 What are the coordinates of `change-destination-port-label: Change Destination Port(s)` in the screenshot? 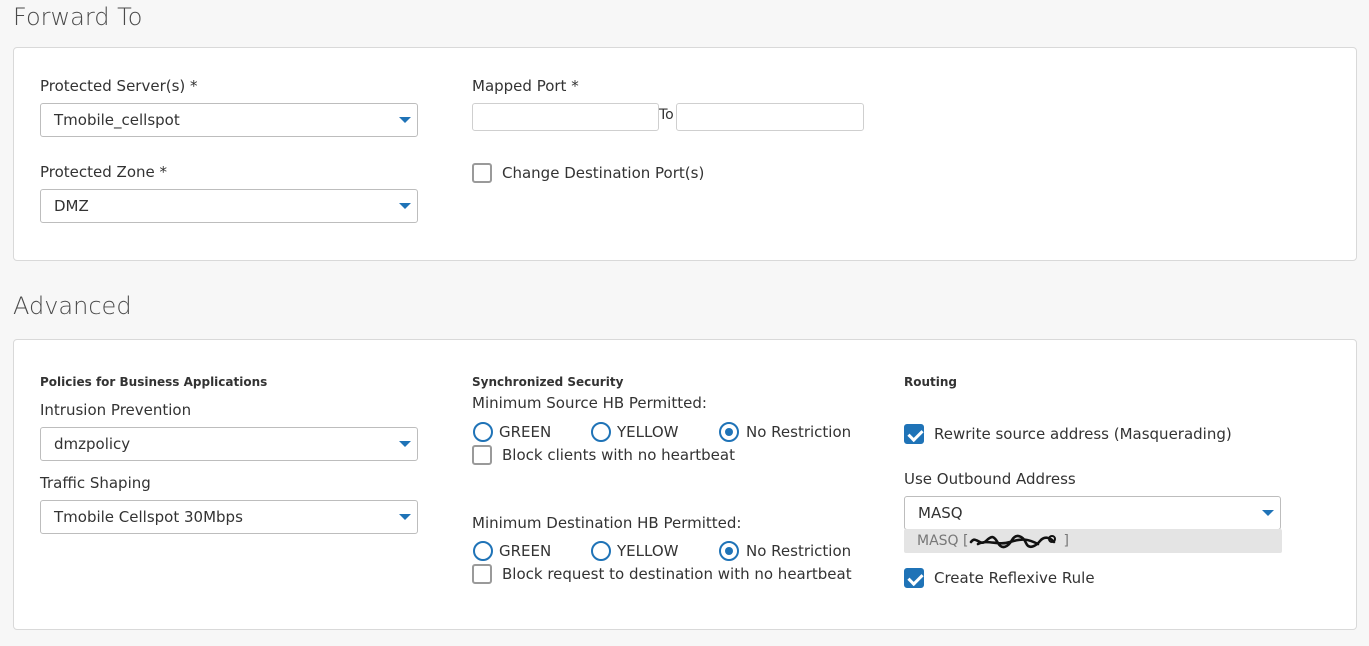 It's located at (603, 173).